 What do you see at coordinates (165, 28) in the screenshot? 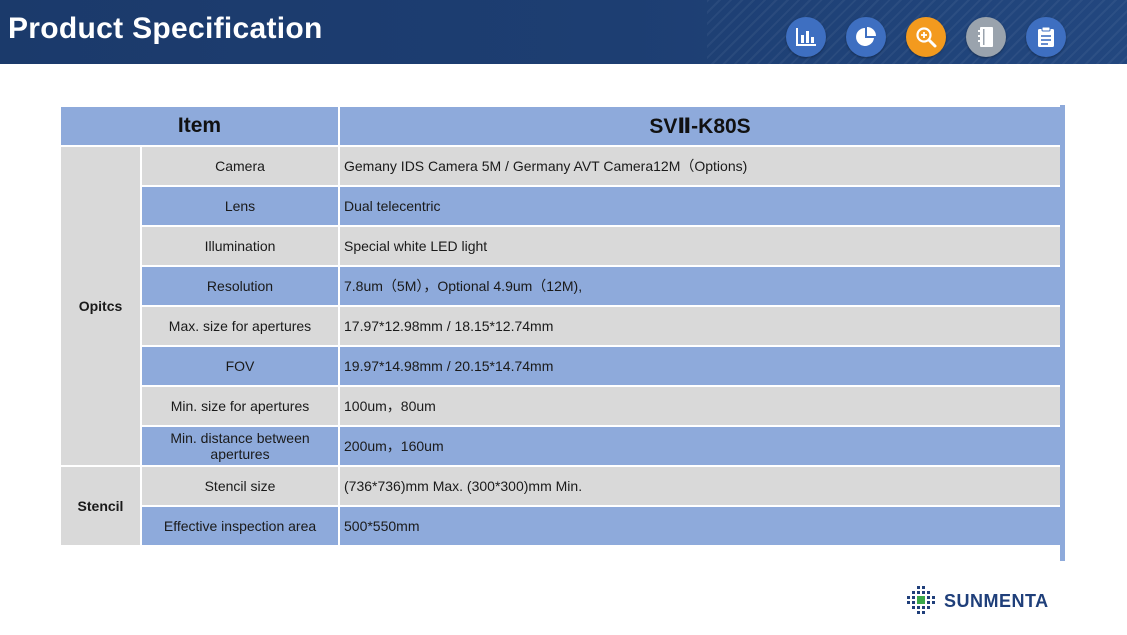
I see `page-title: Product Specification` at bounding box center [165, 28].